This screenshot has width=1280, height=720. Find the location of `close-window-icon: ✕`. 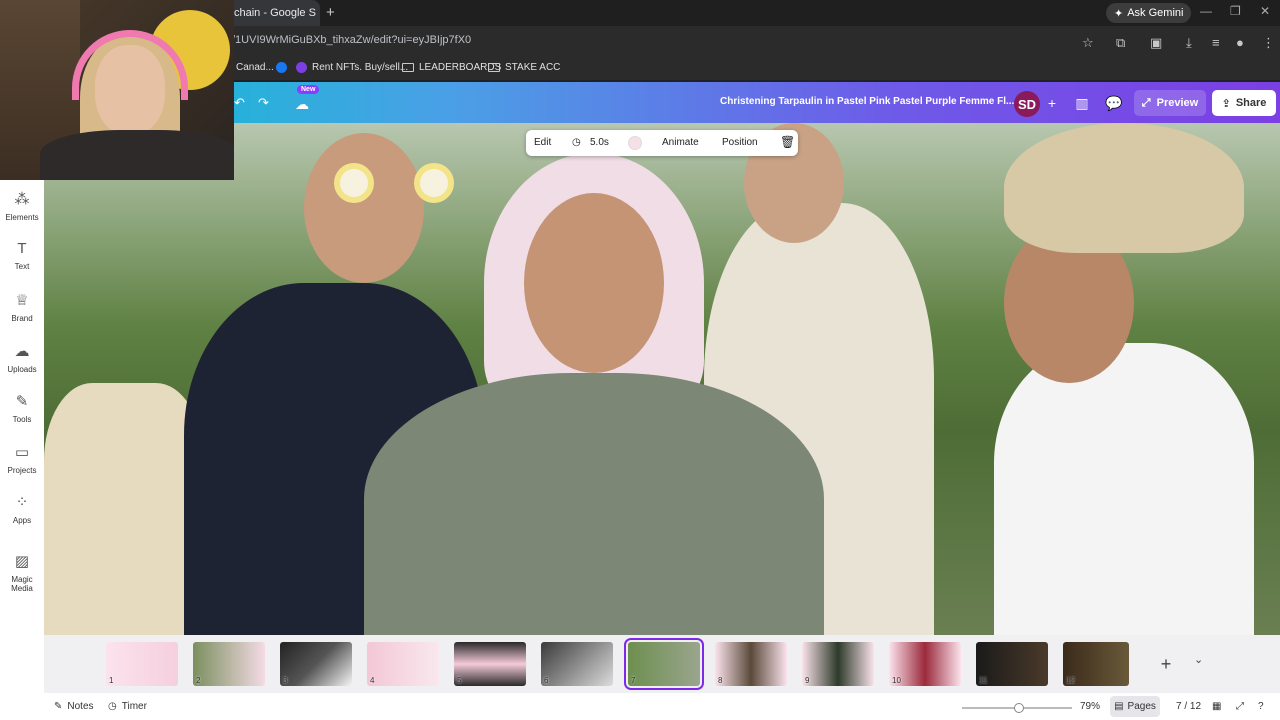

close-window-icon: ✕ is located at coordinates (1265, 11).